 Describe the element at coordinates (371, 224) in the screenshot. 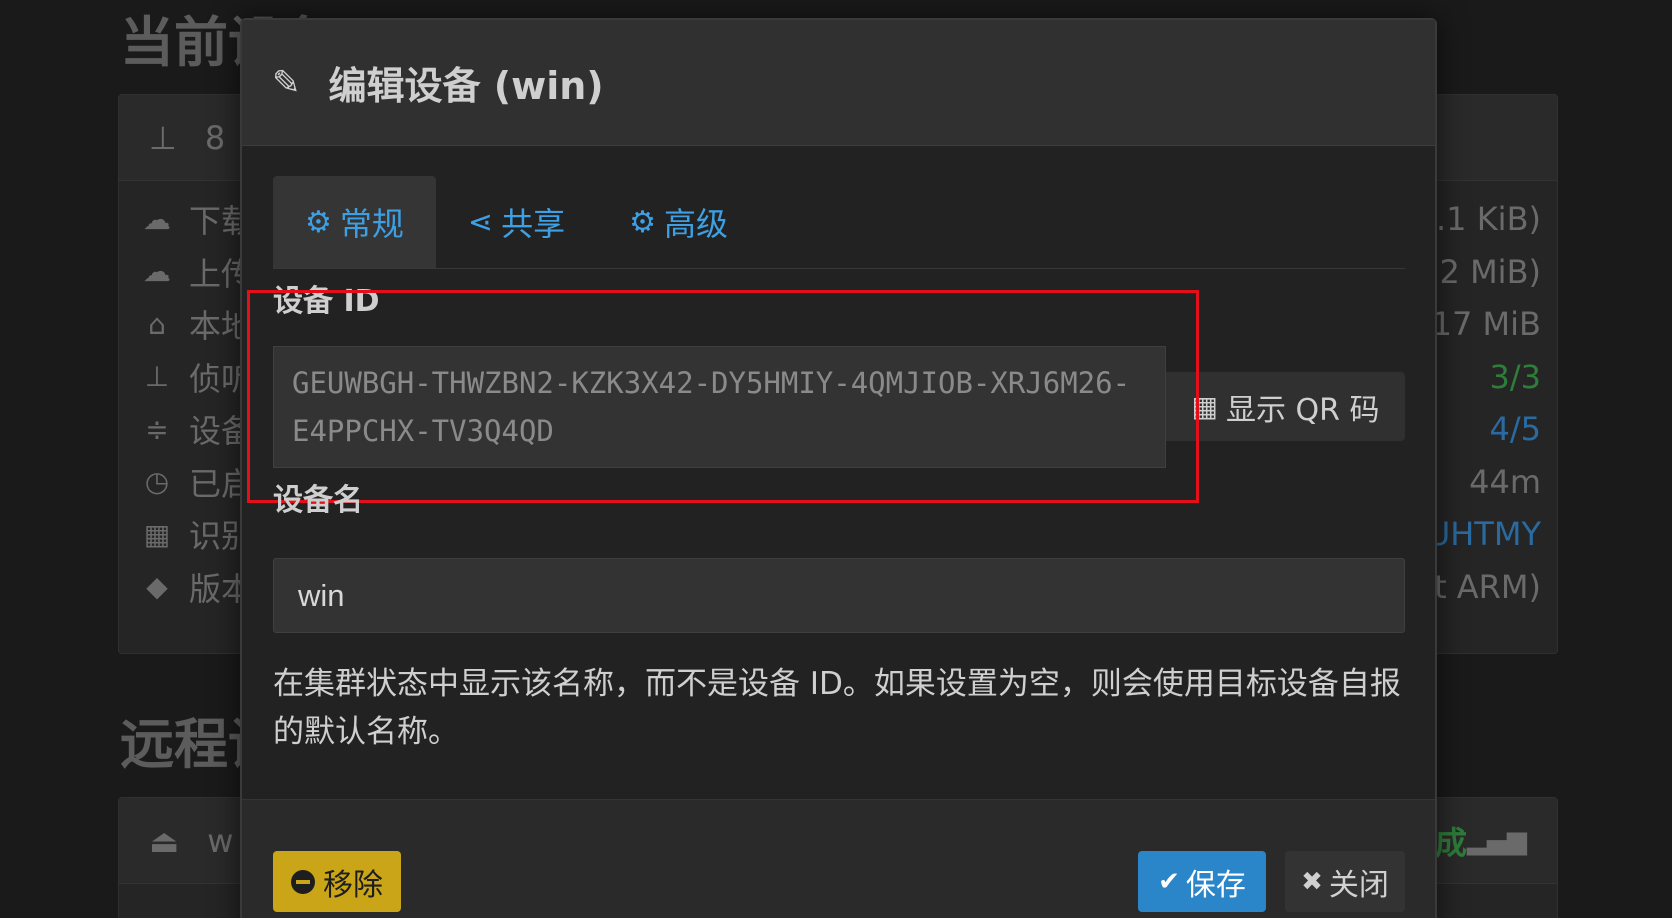

I see `tab-general-label: 常规` at that location.